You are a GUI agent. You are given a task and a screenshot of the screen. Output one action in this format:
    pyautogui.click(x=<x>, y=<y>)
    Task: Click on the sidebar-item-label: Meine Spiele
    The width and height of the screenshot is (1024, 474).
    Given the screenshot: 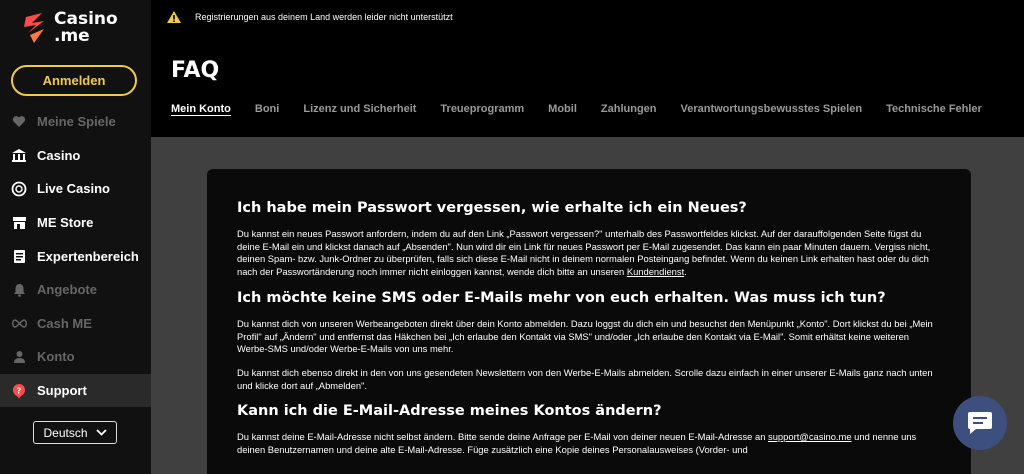 What is the action you would take?
    pyautogui.click(x=76, y=122)
    